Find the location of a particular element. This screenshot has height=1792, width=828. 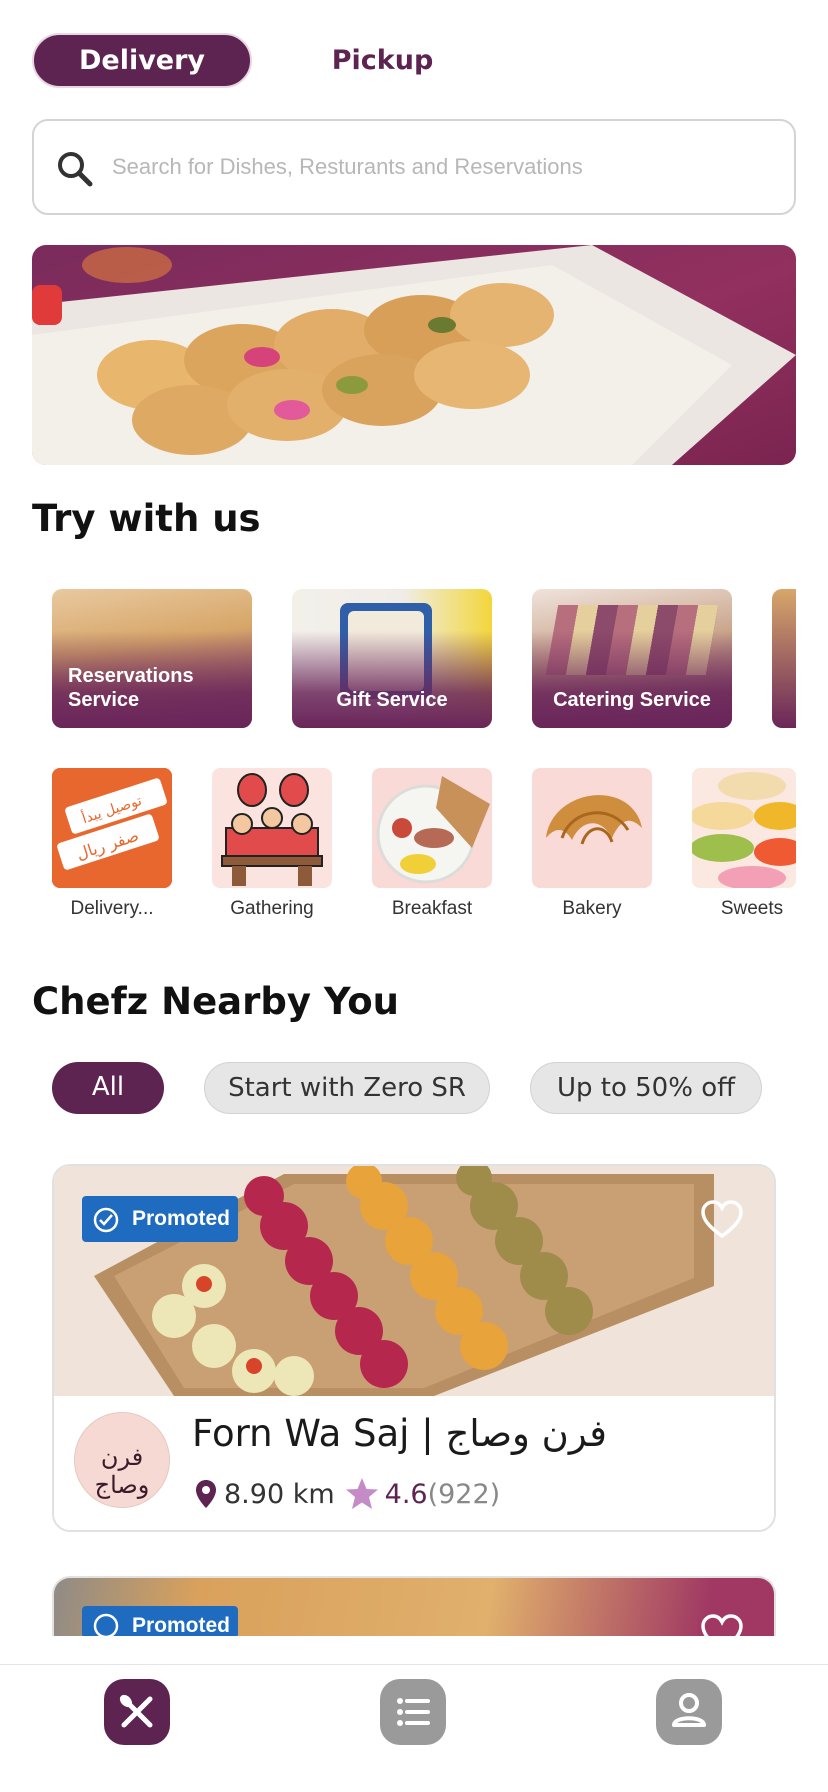

profile-icon is located at coordinates (689, 1710).